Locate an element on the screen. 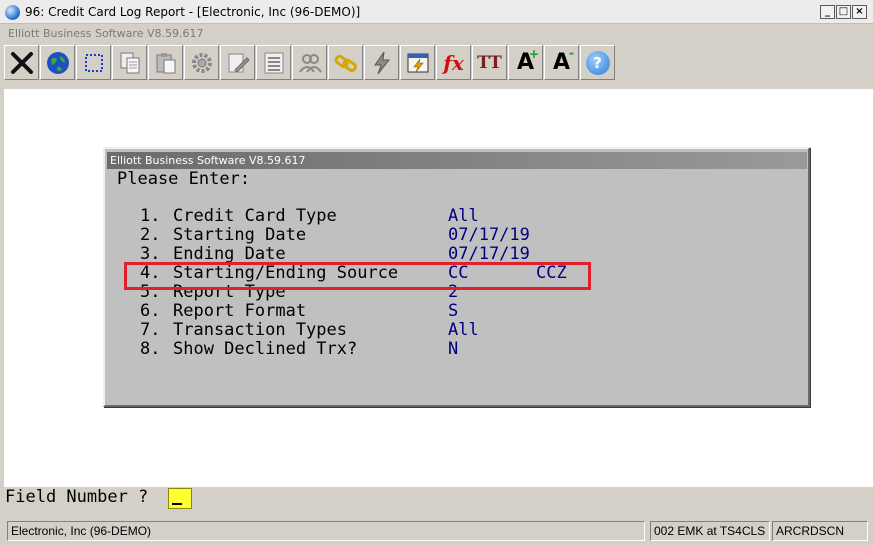 This screenshot has width=873, height=545. window-controls: _ □ × is located at coordinates (843, 12).